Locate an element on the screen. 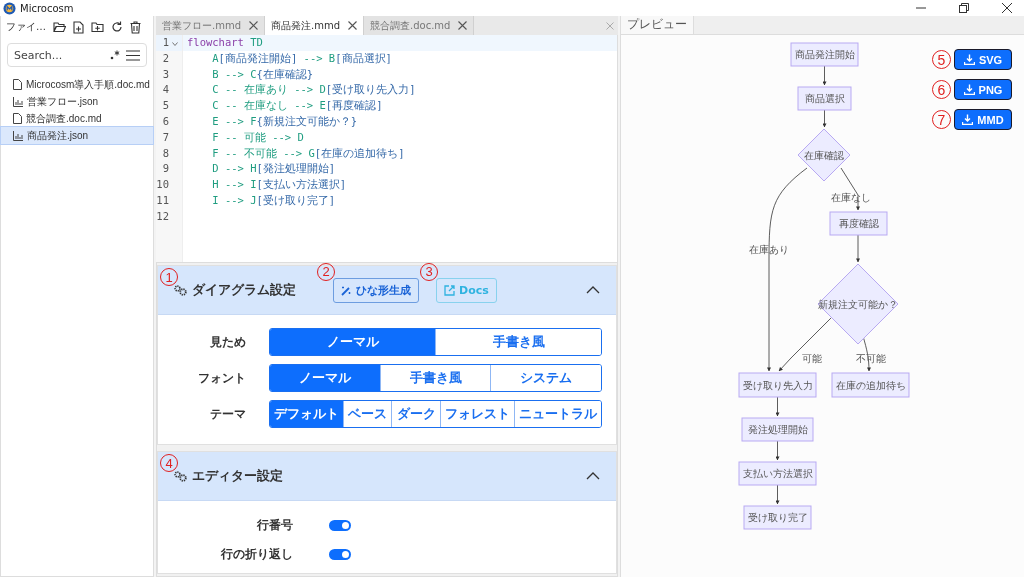  code-line: I --> J[受け取り完了] is located at coordinates (273, 199).